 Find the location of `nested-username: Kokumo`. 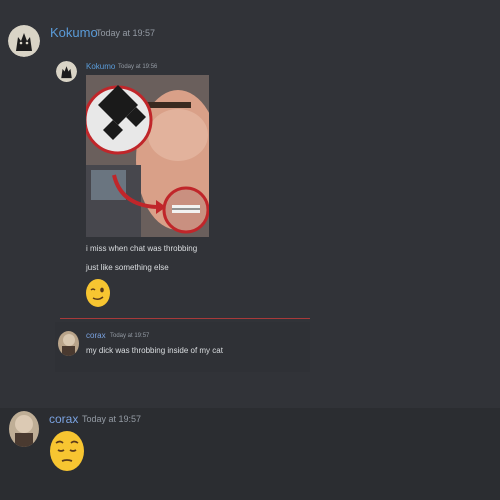

nested-username: Kokumo is located at coordinates (100, 66).